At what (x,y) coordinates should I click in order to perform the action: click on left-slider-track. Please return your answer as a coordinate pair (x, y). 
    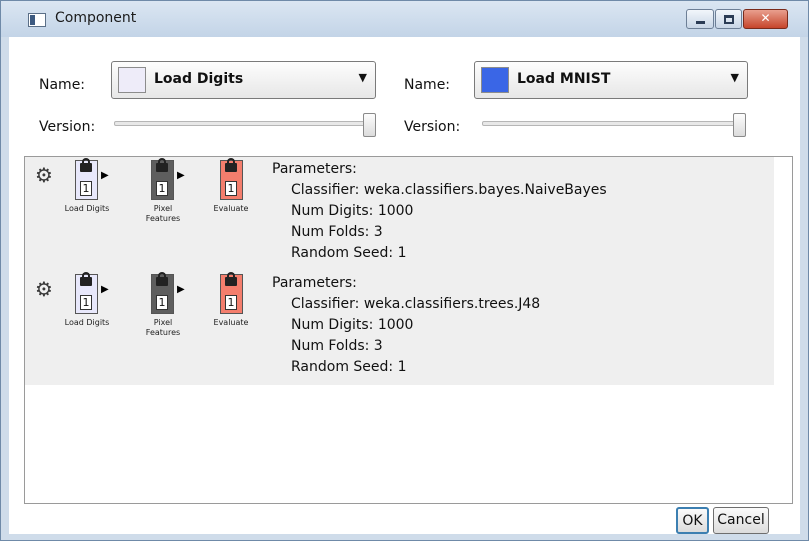
    Looking at the image, I should click on (244, 123).